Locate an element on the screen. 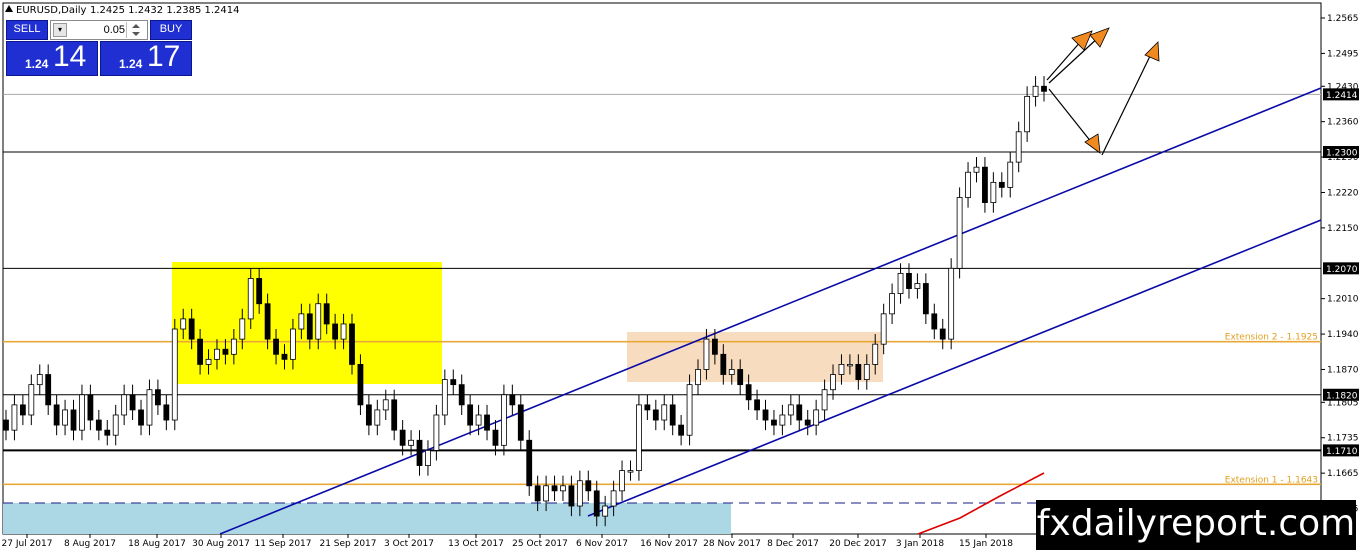 This screenshot has width=1362, height=554. buy-price-quote: 1.24 17 is located at coordinates (146, 58).